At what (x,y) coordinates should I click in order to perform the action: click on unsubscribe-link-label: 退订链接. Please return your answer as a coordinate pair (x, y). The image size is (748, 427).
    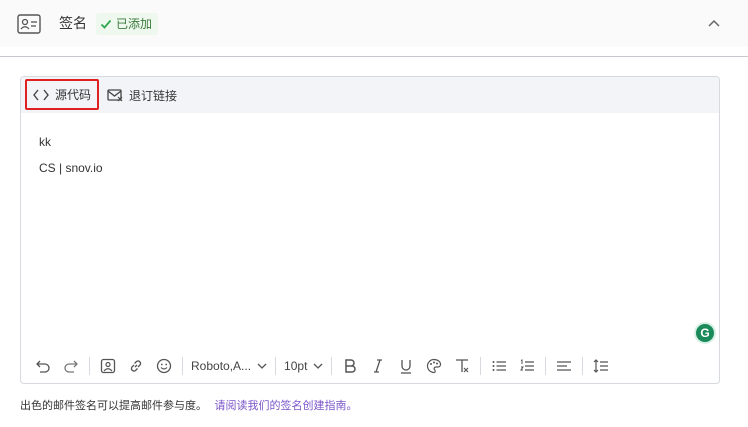
    Looking at the image, I should click on (153, 95).